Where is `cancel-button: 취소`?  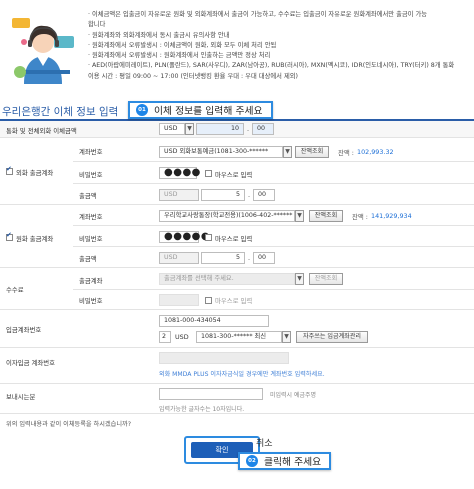 cancel-button: 취소 is located at coordinates (264, 442).